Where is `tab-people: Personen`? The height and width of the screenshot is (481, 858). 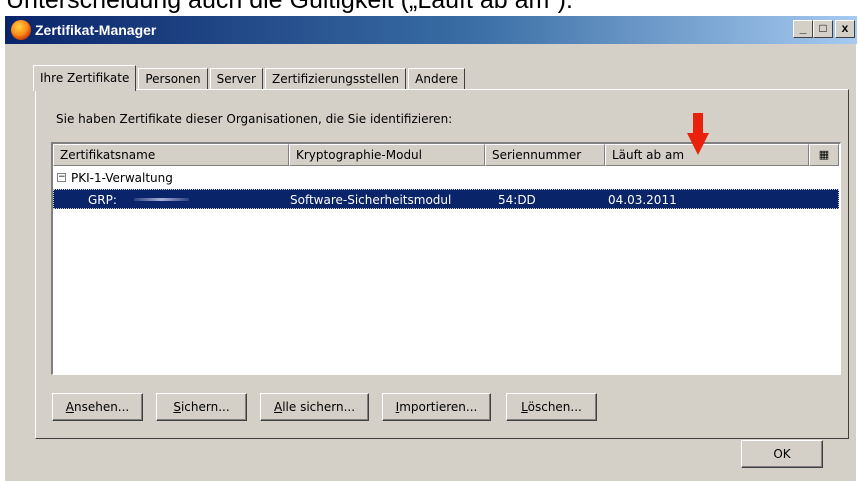
tab-people: Personen is located at coordinates (173, 79).